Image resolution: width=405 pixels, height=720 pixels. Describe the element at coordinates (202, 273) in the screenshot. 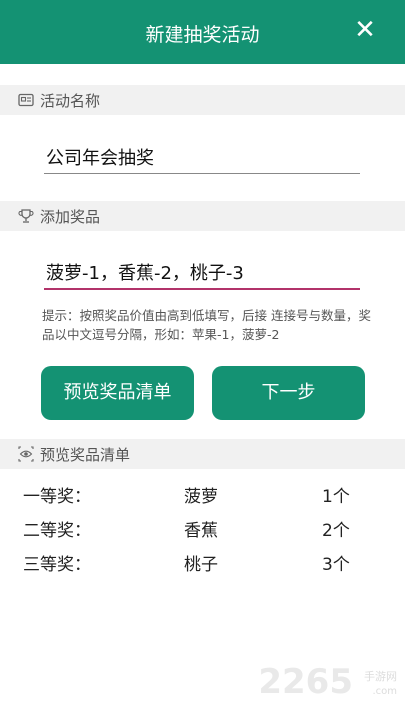

I see `prize-list-input` at that location.